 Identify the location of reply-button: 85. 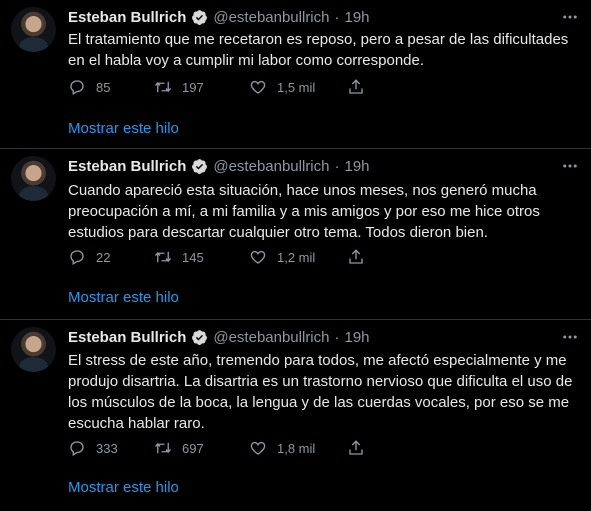
(111, 87).